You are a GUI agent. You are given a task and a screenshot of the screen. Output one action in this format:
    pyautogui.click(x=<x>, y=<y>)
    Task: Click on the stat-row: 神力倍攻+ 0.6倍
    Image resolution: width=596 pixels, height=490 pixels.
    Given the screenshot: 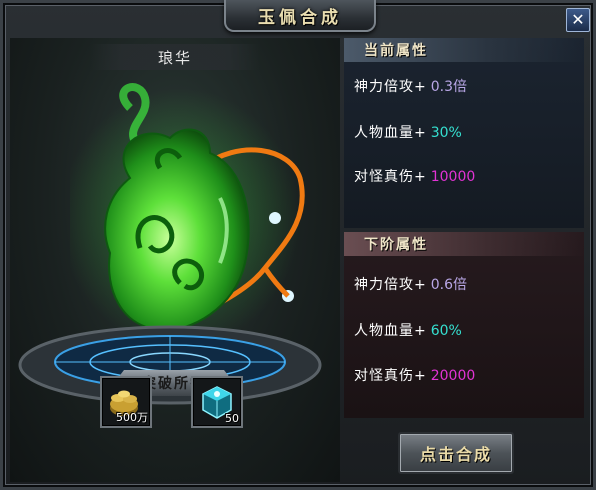 What is the action you would take?
    pyautogui.click(x=410, y=284)
    